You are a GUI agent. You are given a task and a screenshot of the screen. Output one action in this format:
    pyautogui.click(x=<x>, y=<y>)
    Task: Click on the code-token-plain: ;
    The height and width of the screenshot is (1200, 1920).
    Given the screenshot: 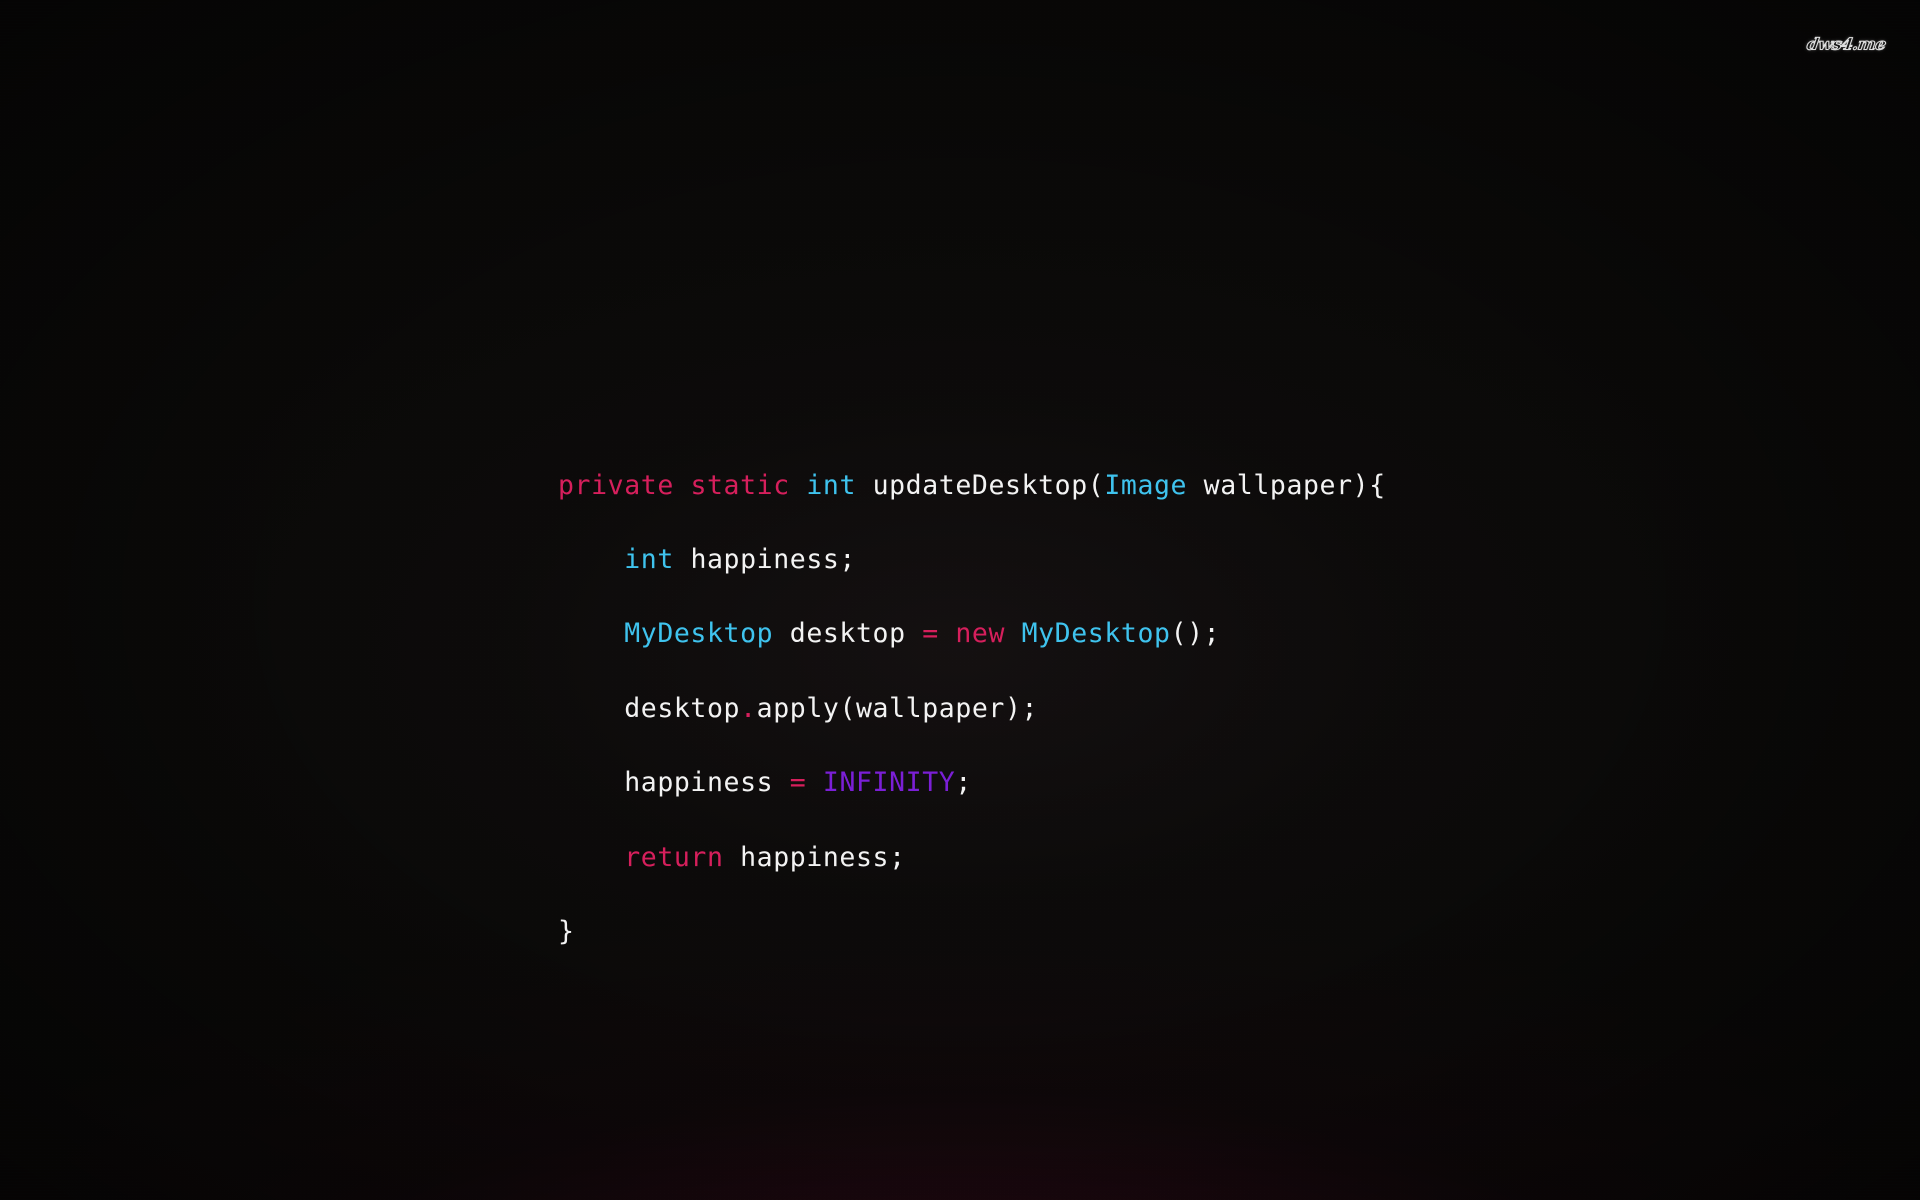 What is the action you would take?
    pyautogui.click(x=963, y=783)
    